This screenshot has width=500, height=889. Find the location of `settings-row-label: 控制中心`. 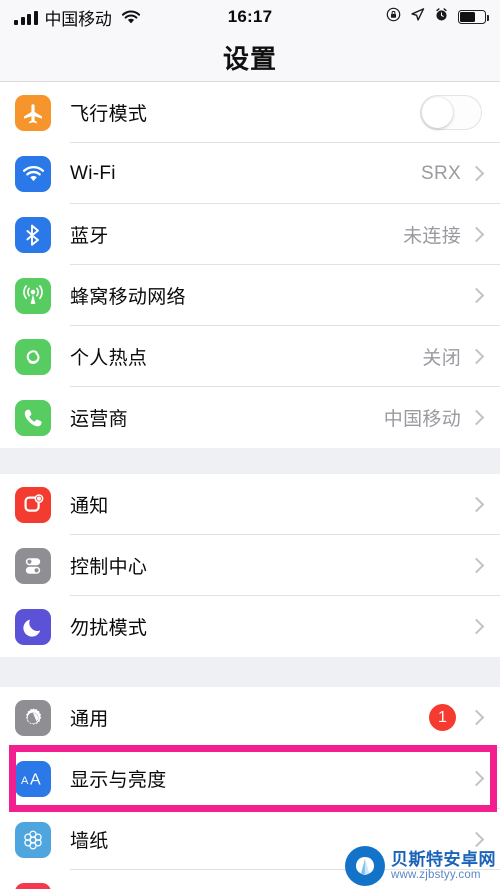

settings-row-label: 控制中心 is located at coordinates (109, 567).